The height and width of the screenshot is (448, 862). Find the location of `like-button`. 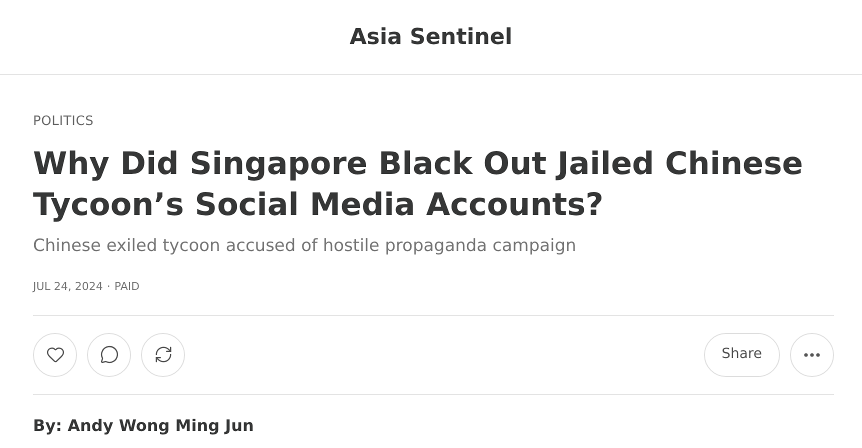

like-button is located at coordinates (55, 354).